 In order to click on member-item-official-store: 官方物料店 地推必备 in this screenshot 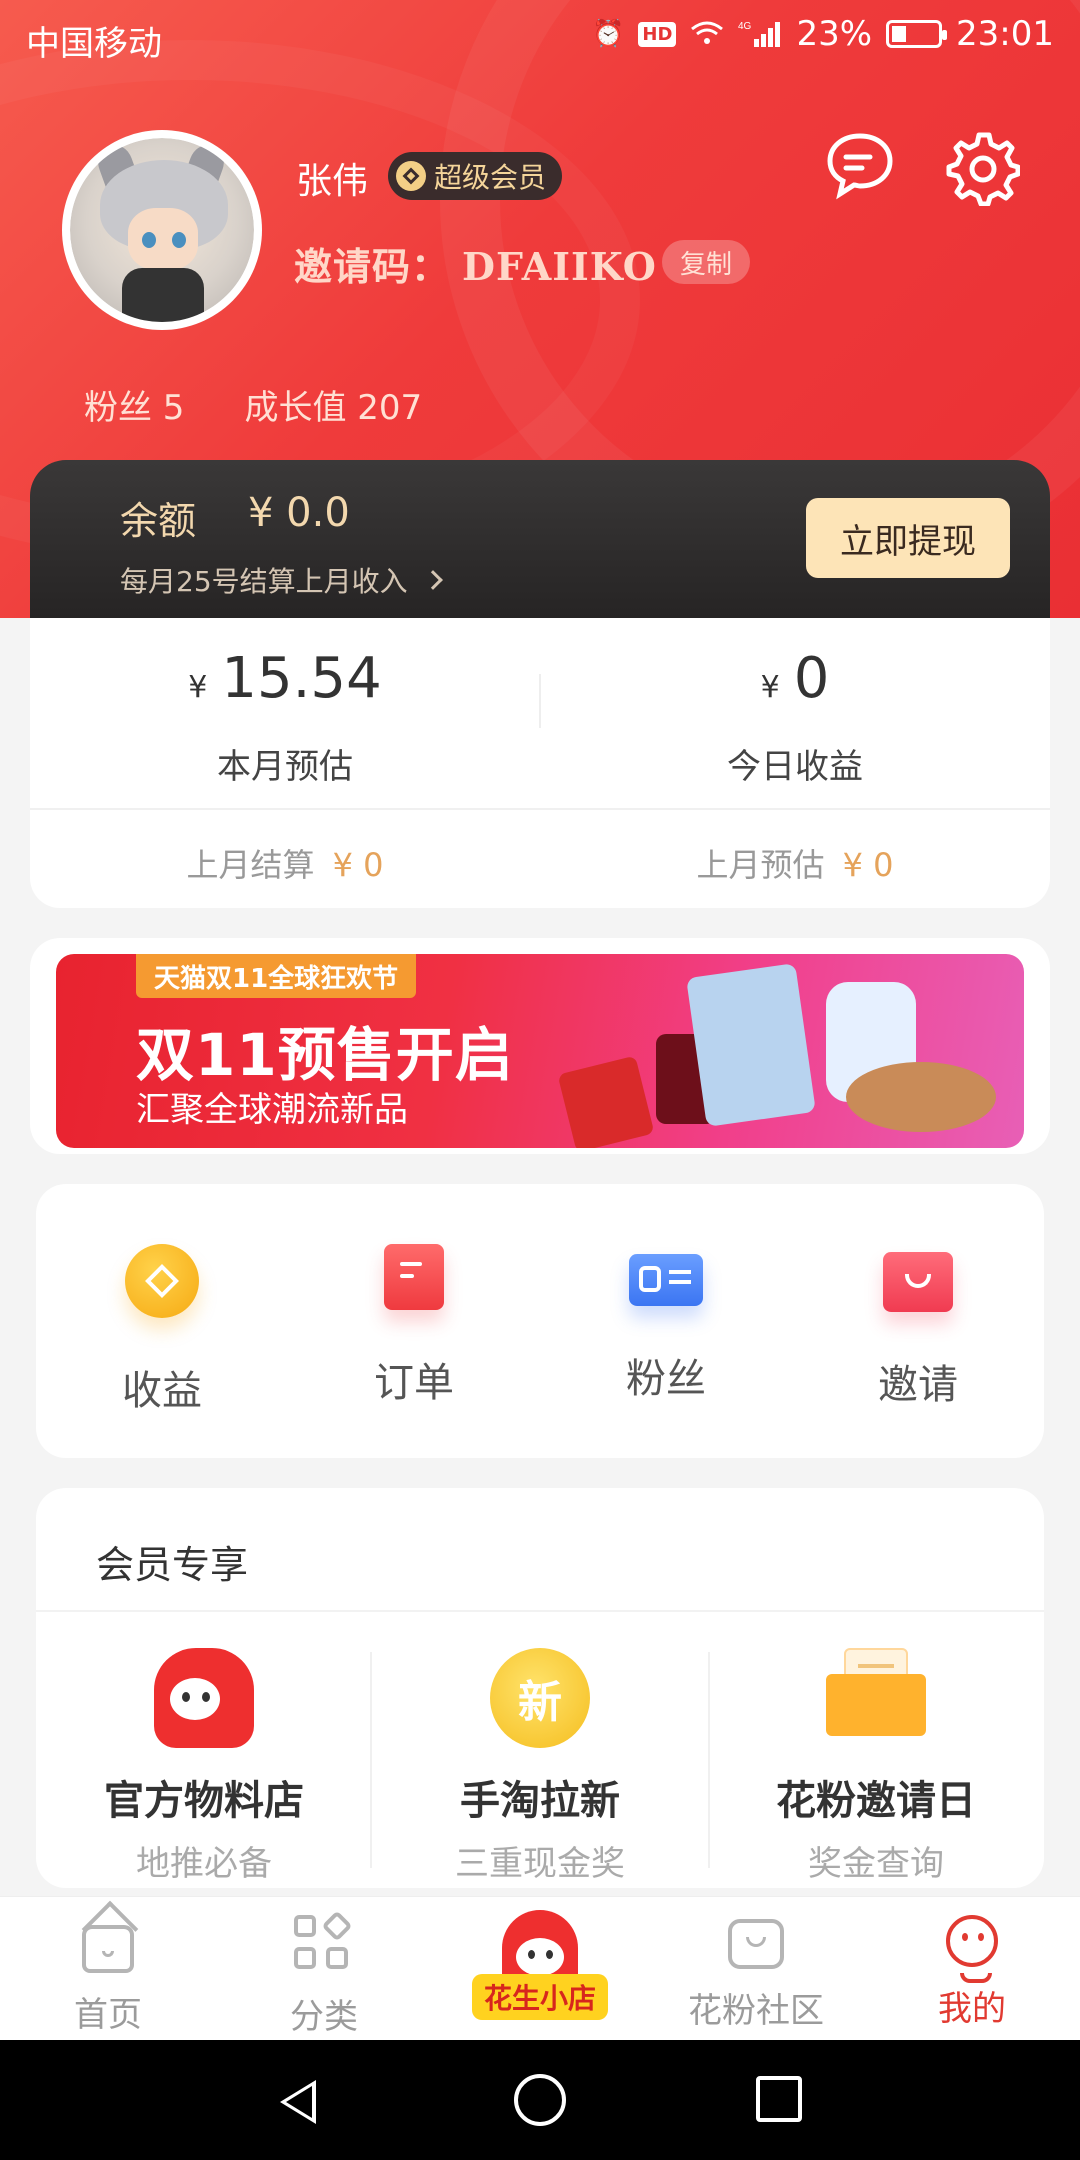, I will do `click(204, 1766)`.